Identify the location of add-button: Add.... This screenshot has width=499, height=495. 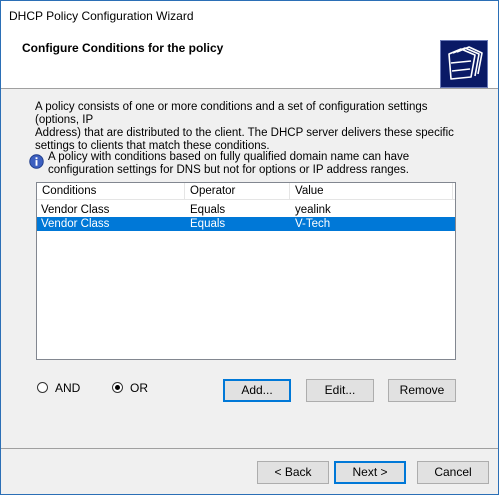
(257, 390).